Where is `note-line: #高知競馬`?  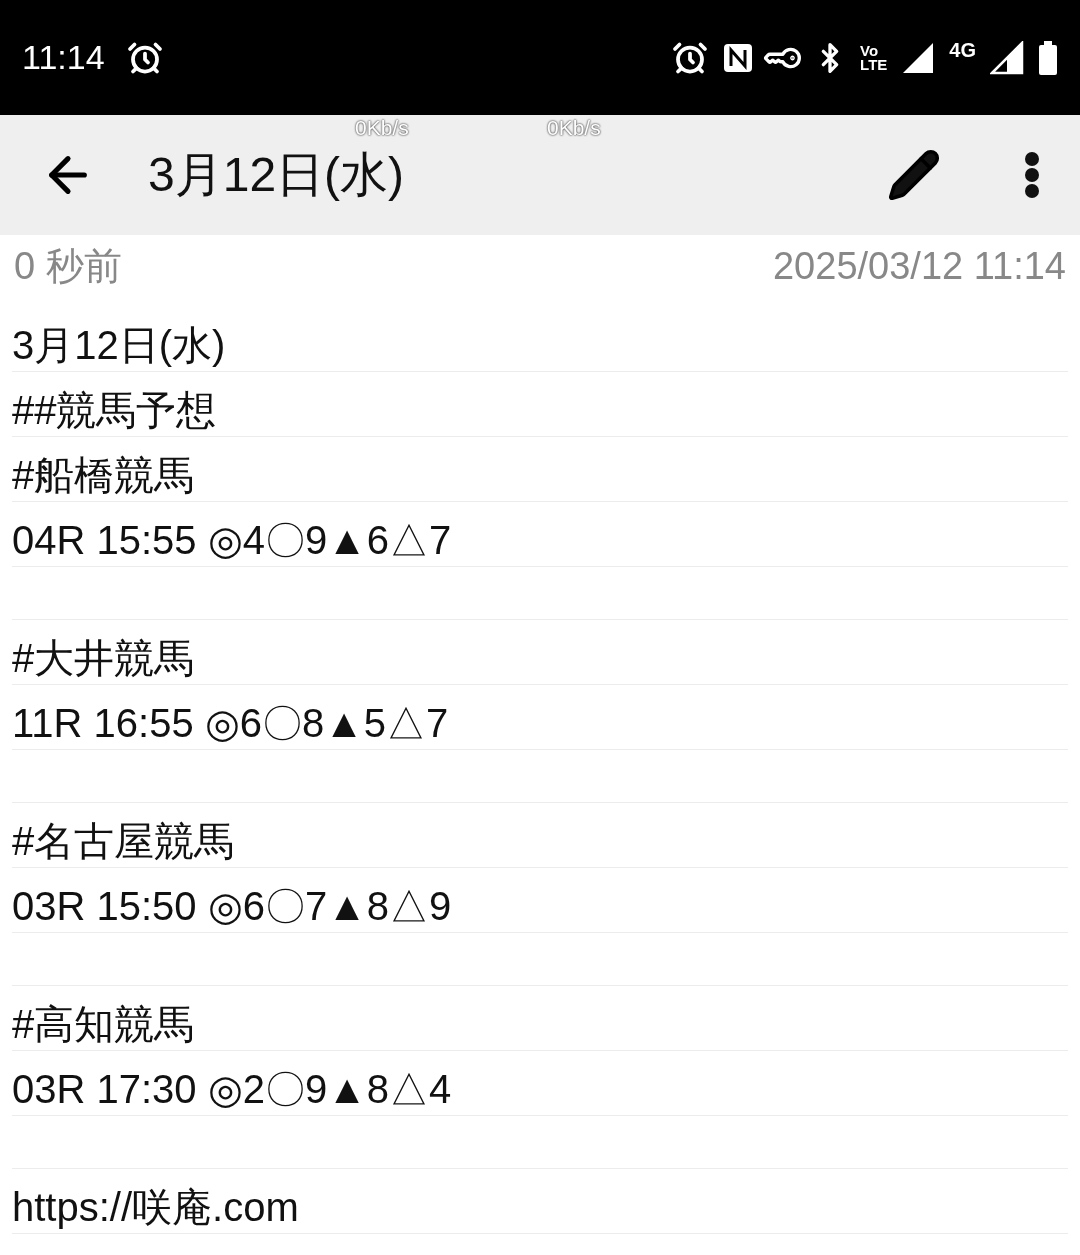
note-line: #高知競馬 is located at coordinates (103, 1024).